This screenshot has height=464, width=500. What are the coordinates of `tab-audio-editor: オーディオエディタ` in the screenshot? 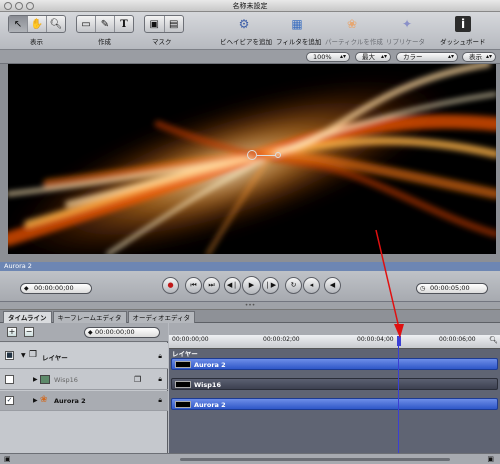 It's located at (161, 317).